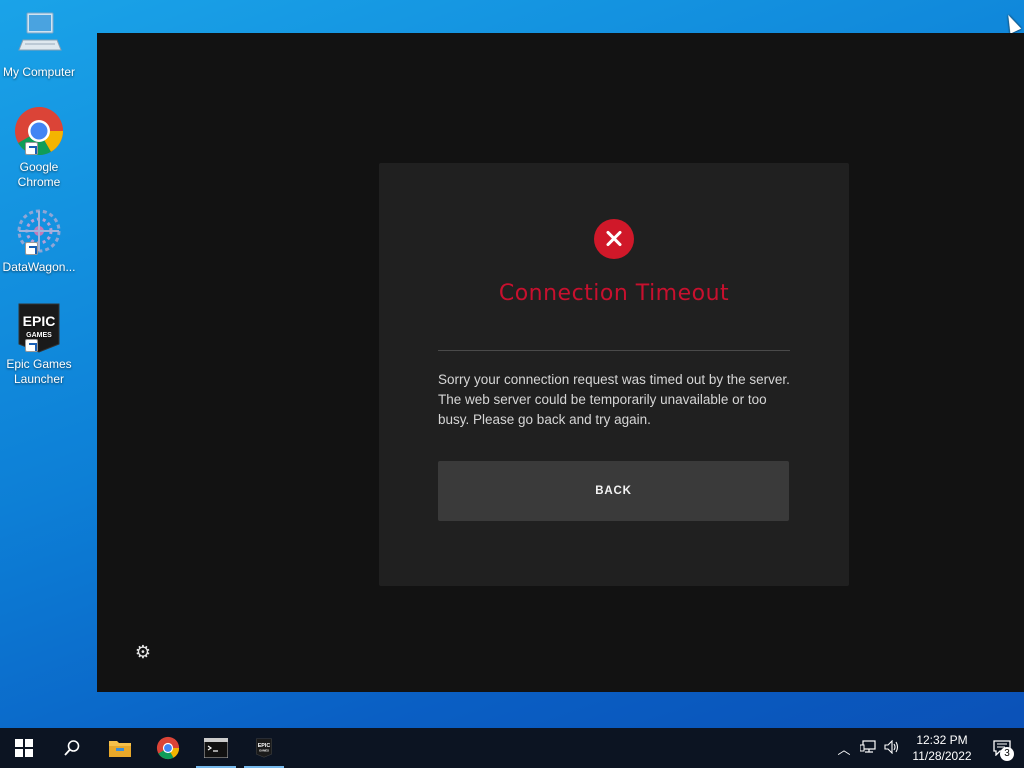 The width and height of the screenshot is (1024, 768). I want to click on back-button: BACK, so click(613, 491).